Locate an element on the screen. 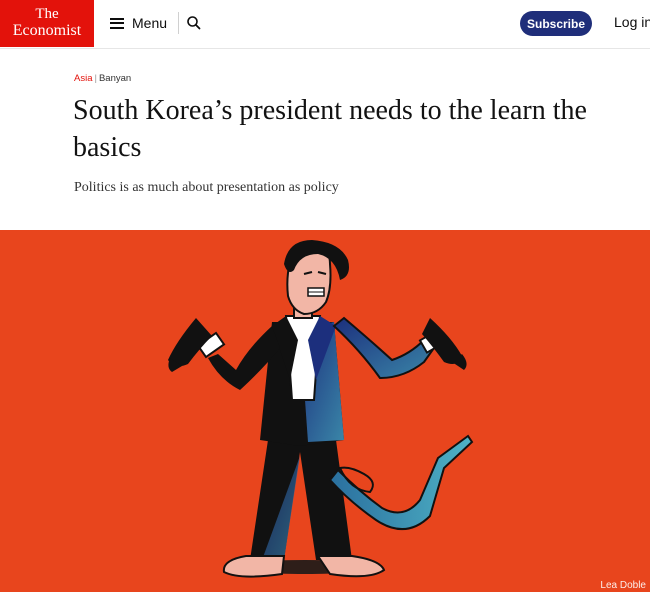 This screenshot has height=592, width=650. menu-label: Menu is located at coordinates (150, 23).